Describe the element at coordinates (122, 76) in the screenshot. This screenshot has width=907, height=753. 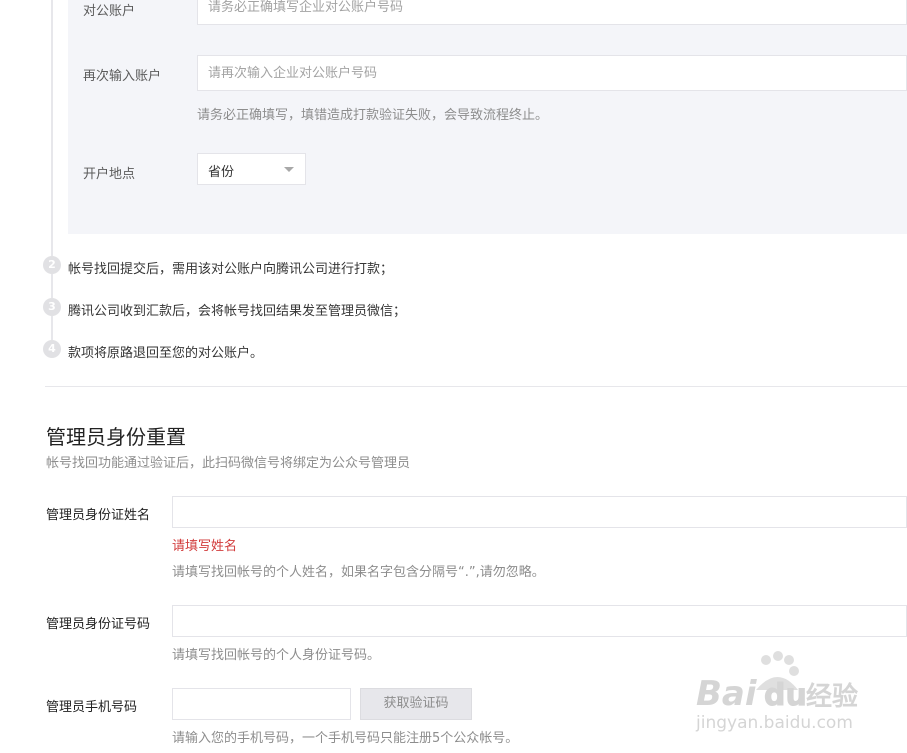
I see `confirm-account-label: 再次输入账户` at that location.